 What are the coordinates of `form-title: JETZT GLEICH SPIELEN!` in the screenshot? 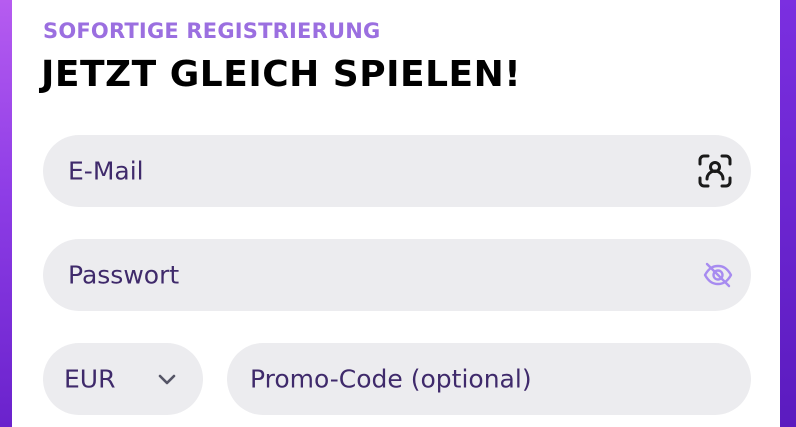 It's located at (281, 74).